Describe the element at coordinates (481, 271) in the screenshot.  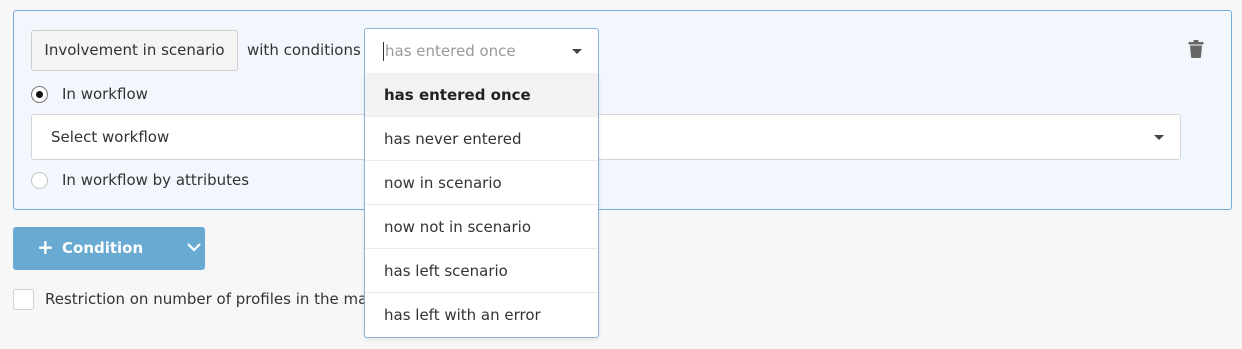
I see `option-has-left-scenario: has left scenario` at that location.